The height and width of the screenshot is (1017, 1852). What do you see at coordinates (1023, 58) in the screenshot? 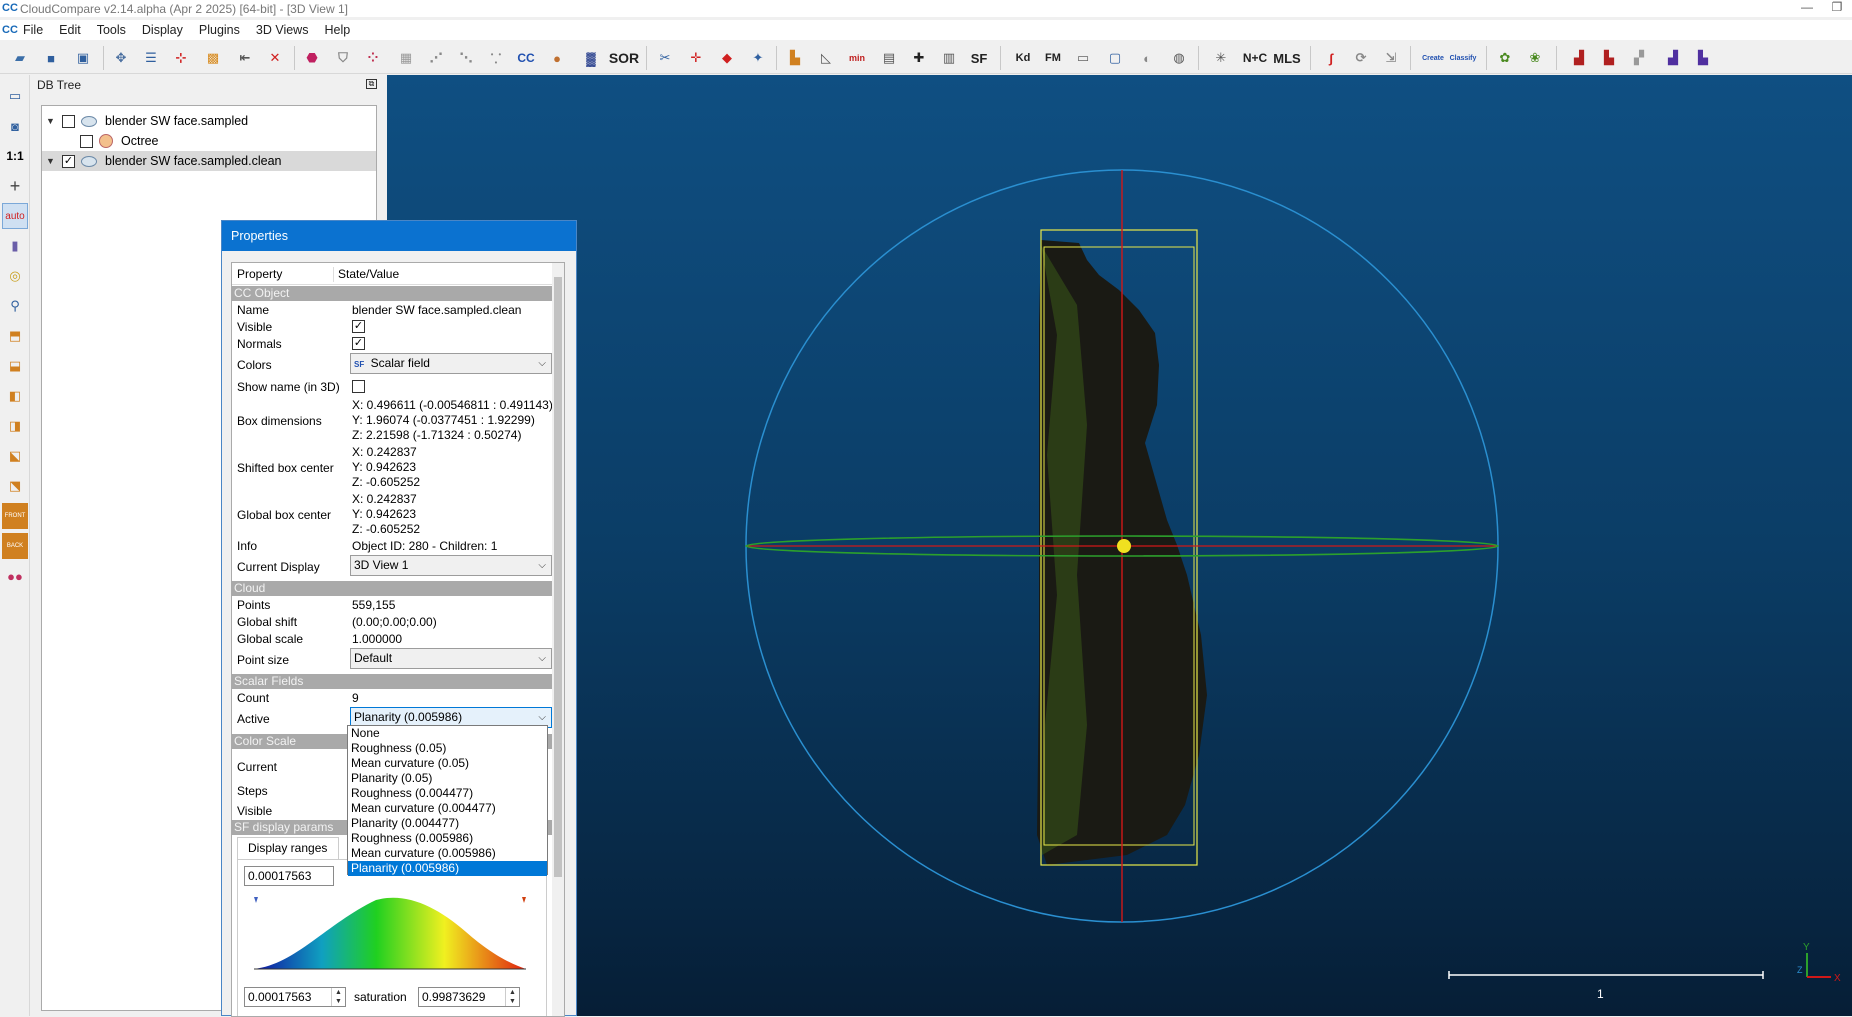
I see `kdtree-button: Kd` at bounding box center [1023, 58].